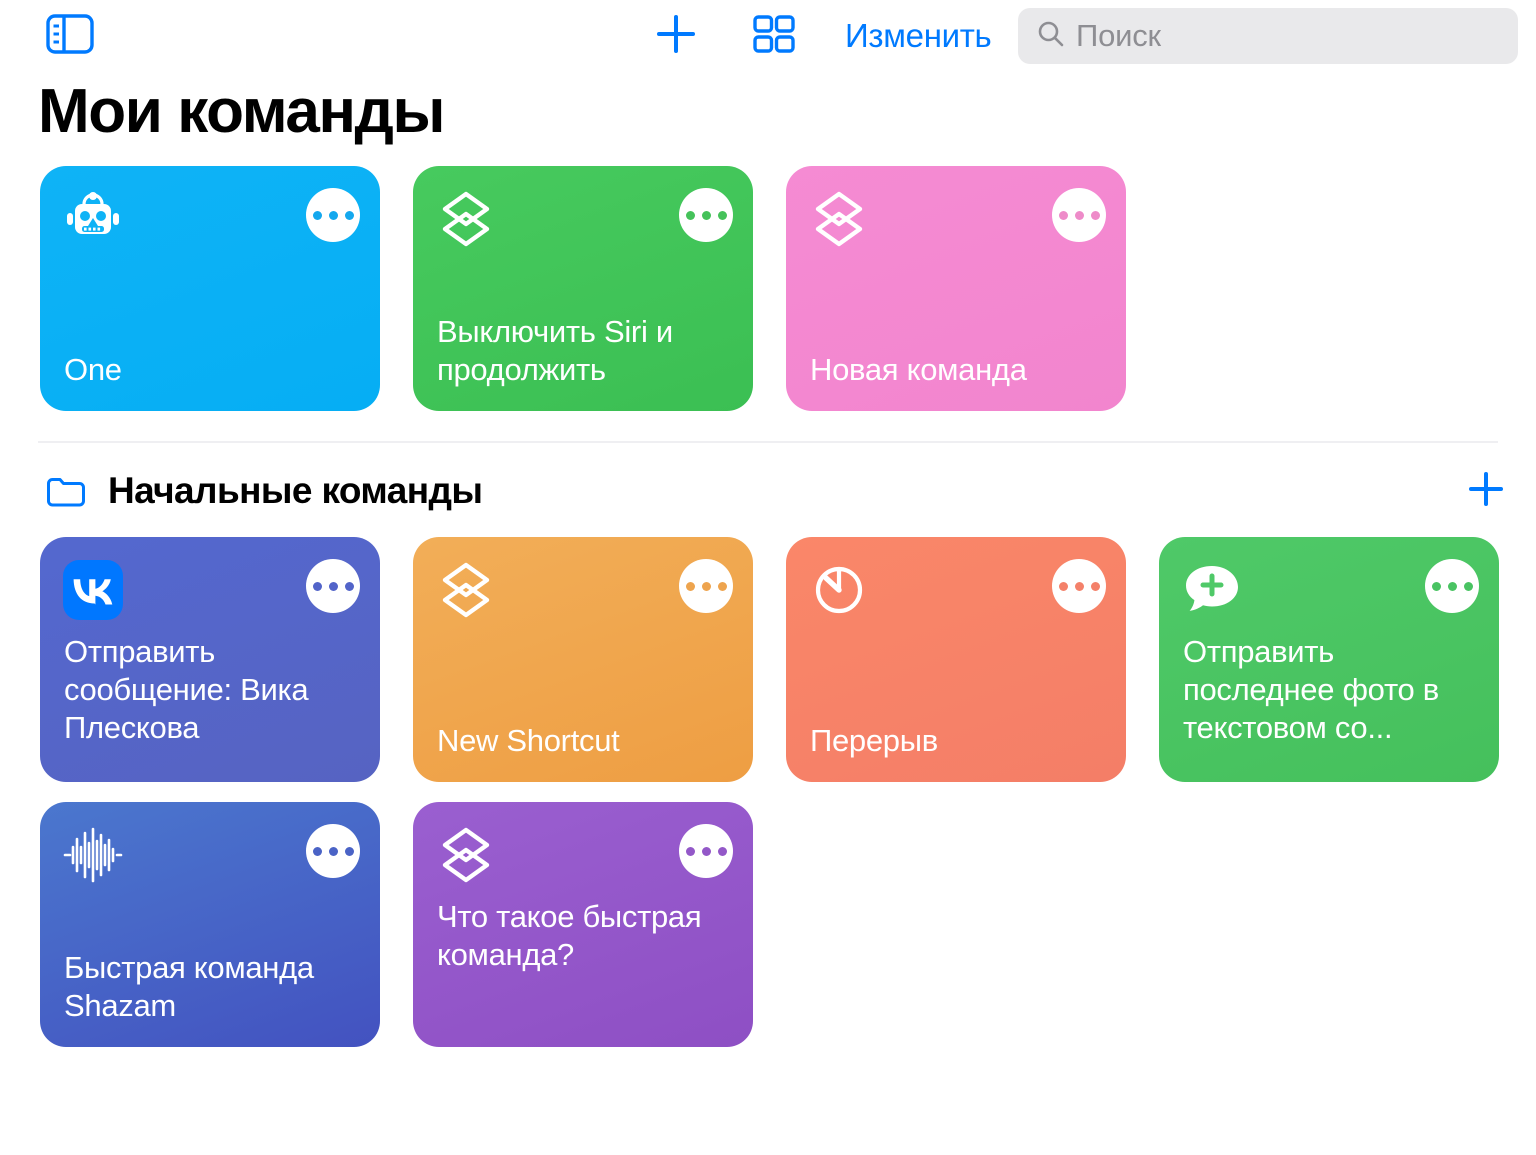  Describe the element at coordinates (569, 936) in the screenshot. I see `shortcut-title: Что такое быстрая команда?` at that location.